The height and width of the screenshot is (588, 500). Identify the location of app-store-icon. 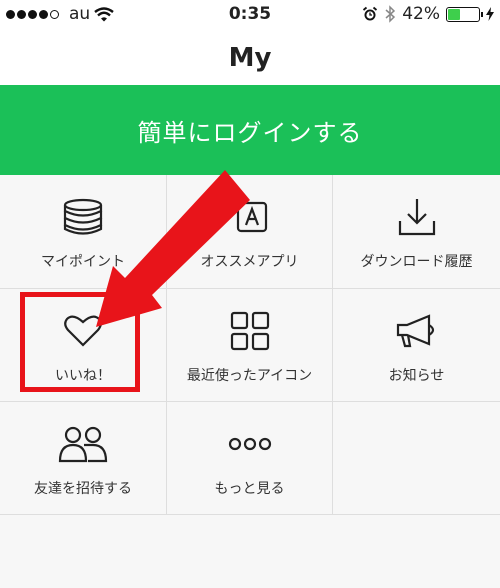
(251, 217).